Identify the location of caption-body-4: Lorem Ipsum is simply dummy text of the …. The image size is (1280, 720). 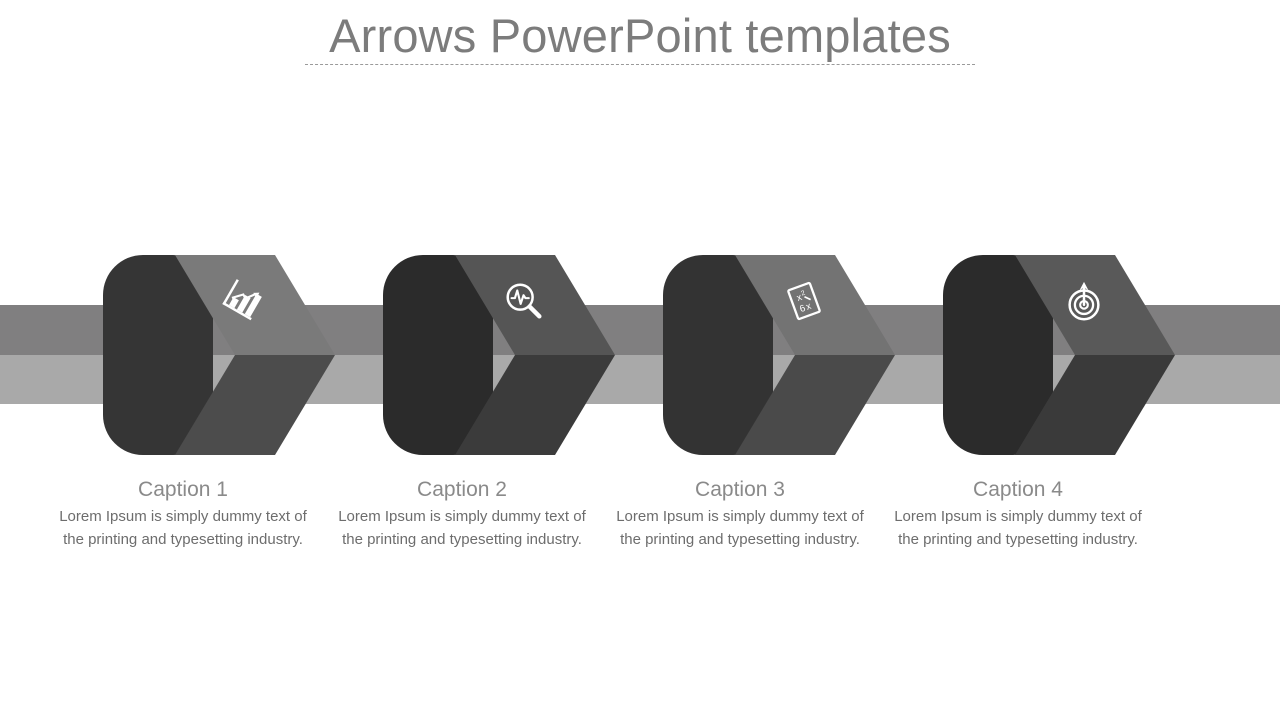
(1018, 528).